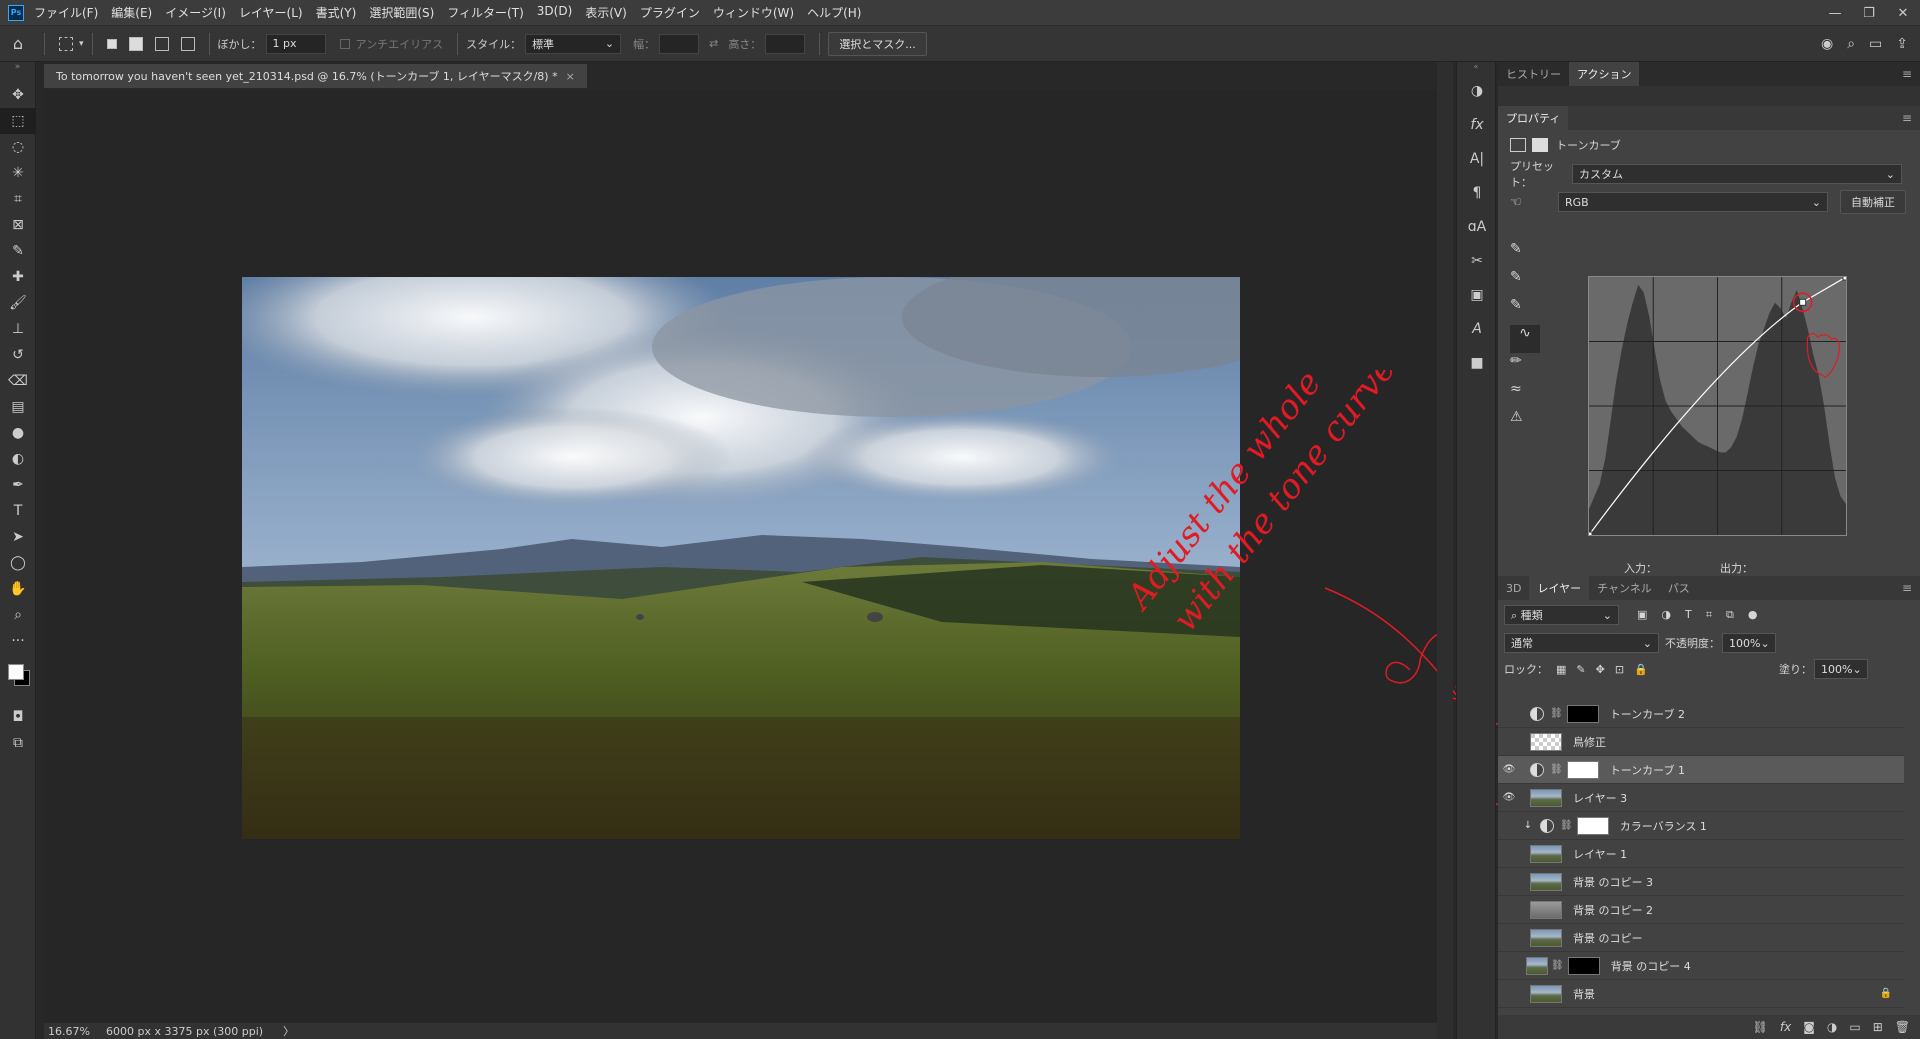  I want to click on layer-name: カラーバランス 1, so click(1663, 826).